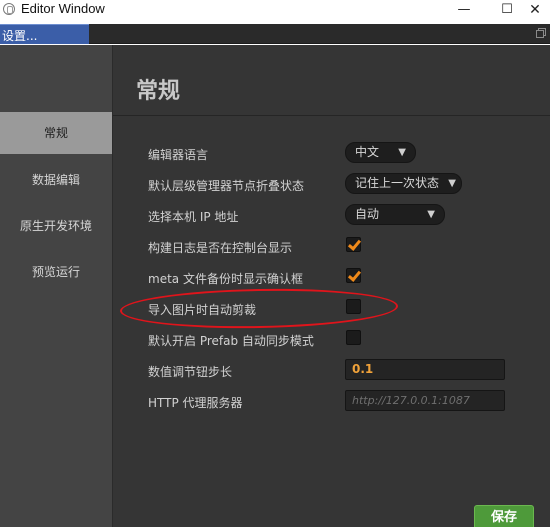  Describe the element at coordinates (56, 180) in the screenshot. I see `sidebar-item-data-editing: 数据编辑` at that location.